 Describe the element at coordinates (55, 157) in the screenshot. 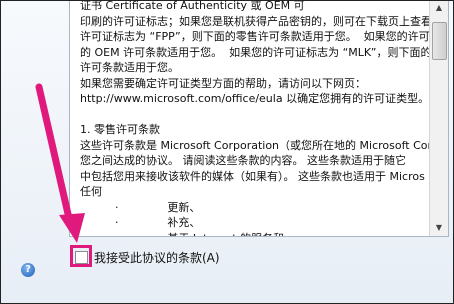

I see `arrow-shaft` at that location.